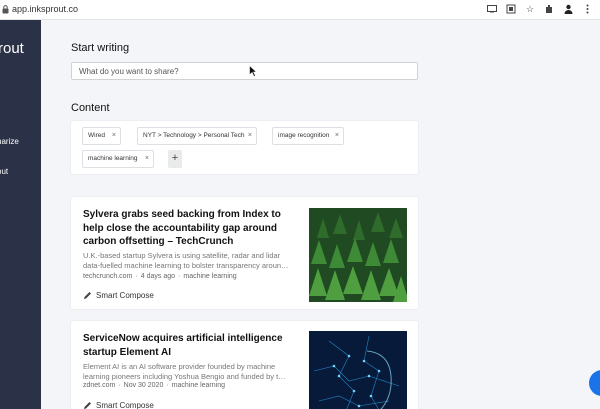 This screenshot has width=600, height=409. I want to click on compose-input: What do you want to share?, so click(244, 71).